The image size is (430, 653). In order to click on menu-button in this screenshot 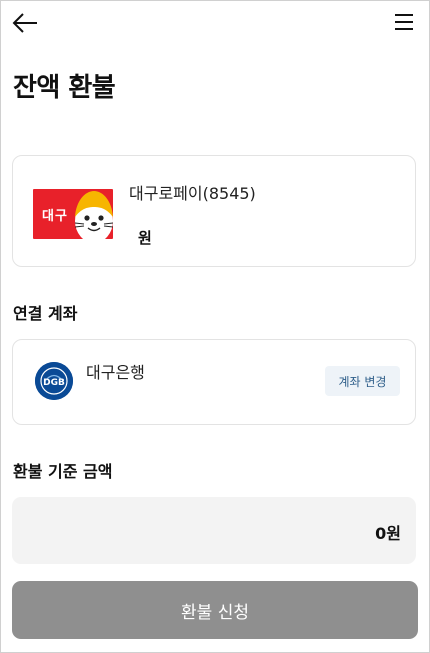, I will do `click(404, 22)`.